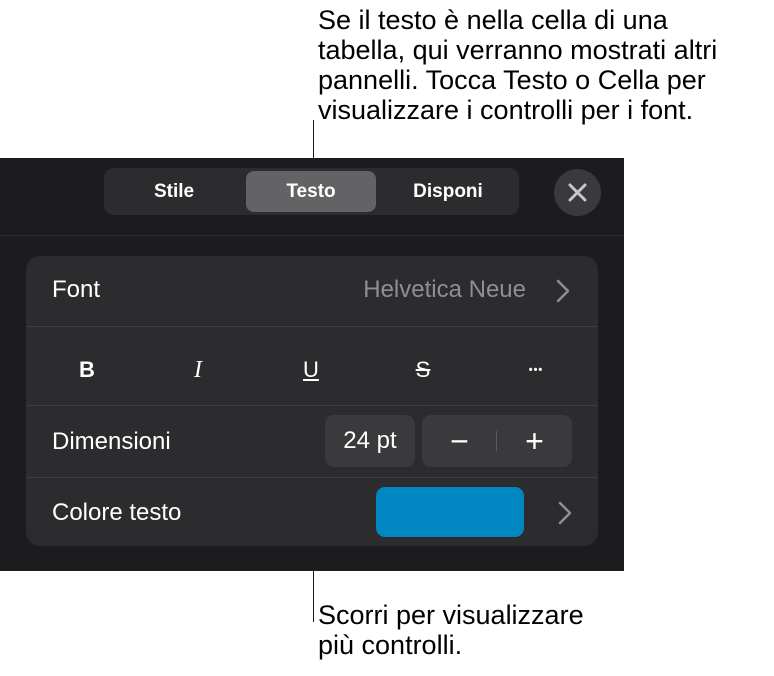 Image resolution: width=774 pixels, height=676 pixels. Describe the element at coordinates (312, 291) in the screenshot. I see `font-row: Font Helvetica Neue` at that location.